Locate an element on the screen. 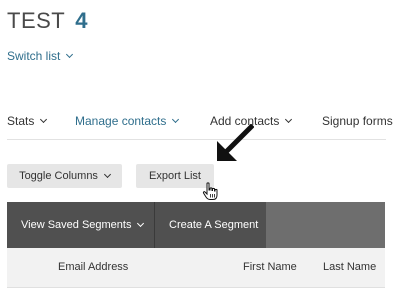 The image size is (400, 288). column-header-last-name: Last Name is located at coordinates (349, 267).